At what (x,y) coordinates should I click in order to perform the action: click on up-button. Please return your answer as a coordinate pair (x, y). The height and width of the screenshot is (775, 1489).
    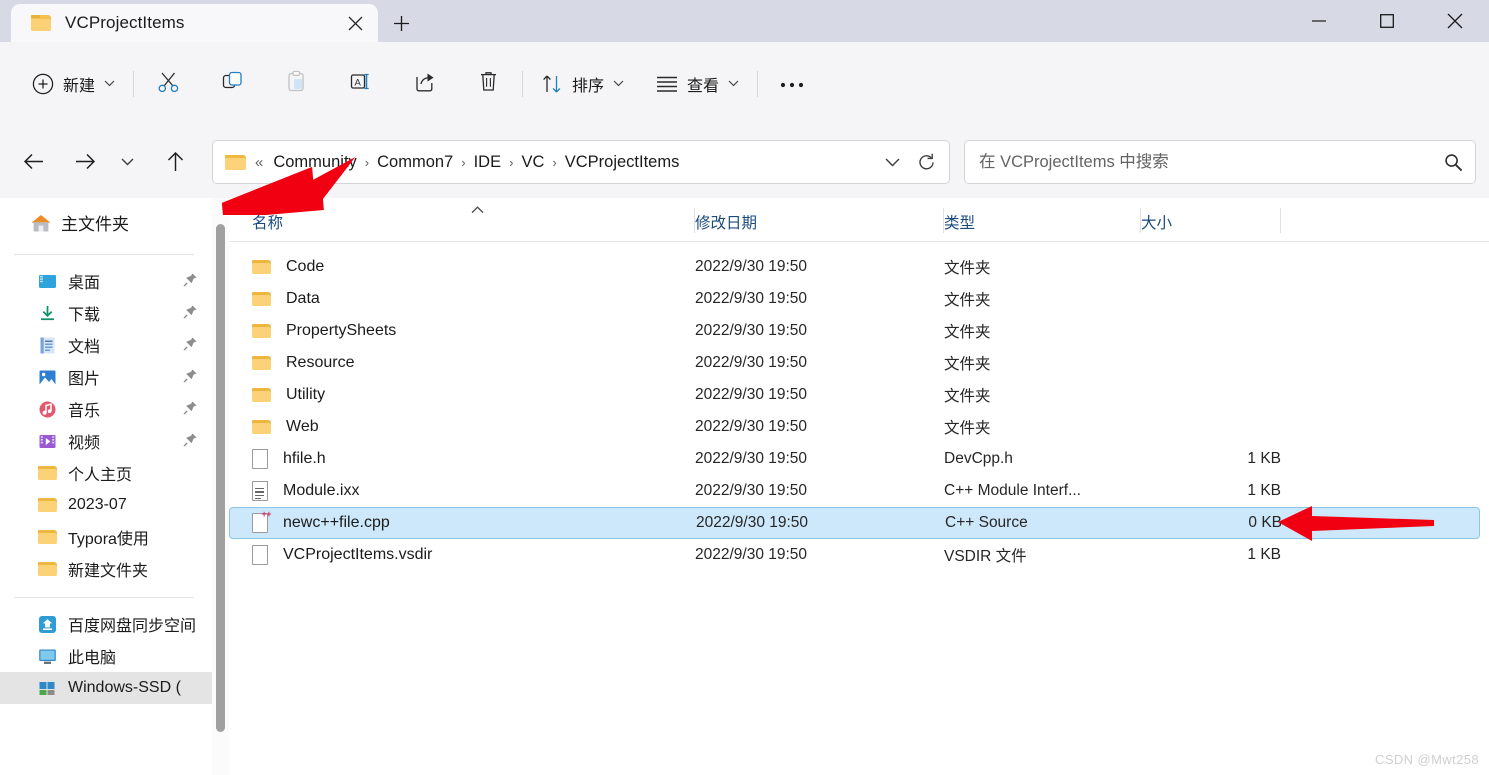
    Looking at the image, I should click on (175, 162).